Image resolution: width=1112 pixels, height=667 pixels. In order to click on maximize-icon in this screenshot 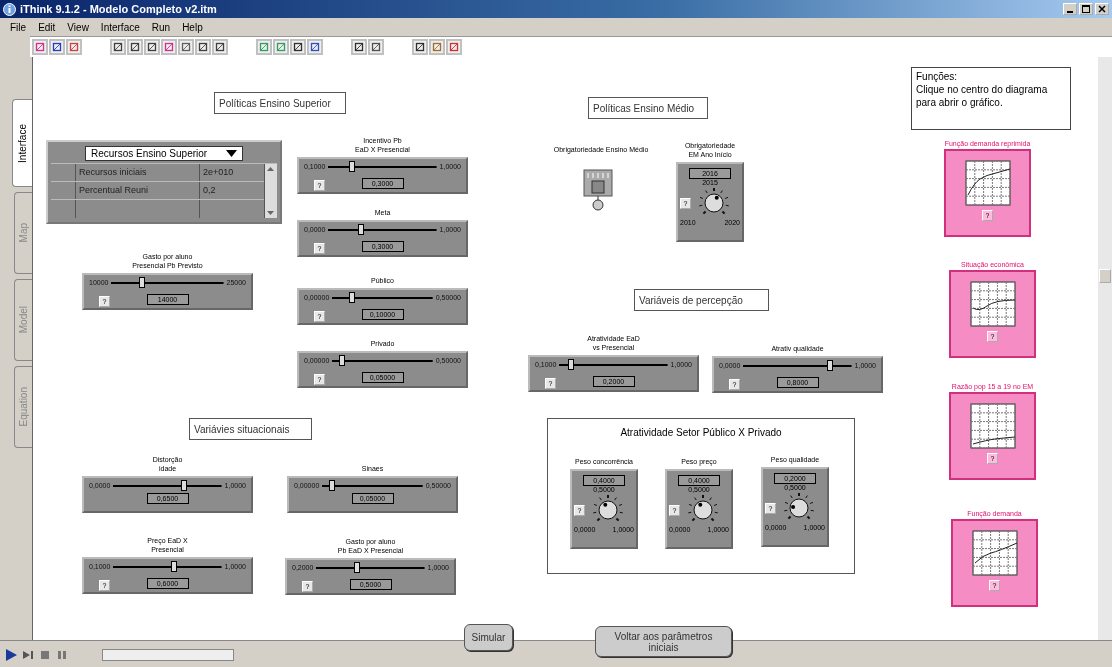, I will do `click(1086, 9)`.